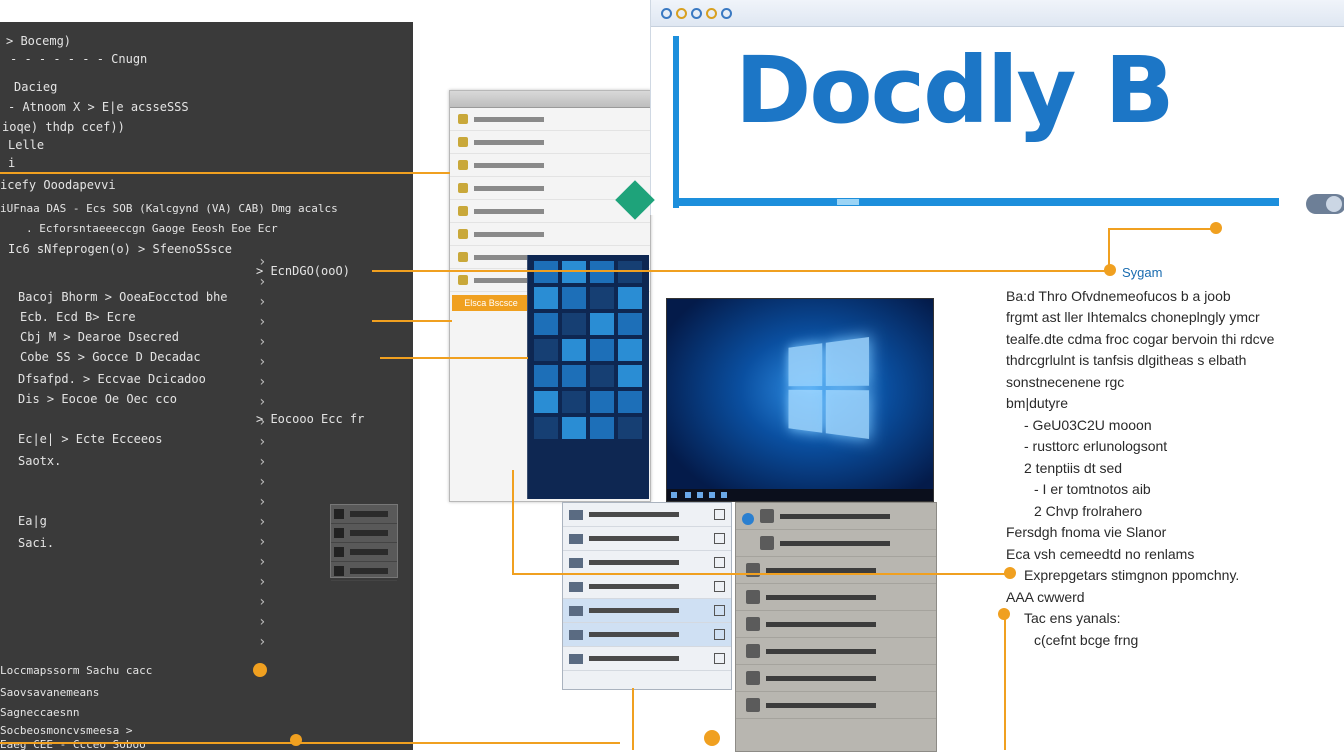 Image resolution: width=1344 pixels, height=752 pixels. Describe the element at coordinates (666, 13) in the screenshot. I see `app-icon` at that location.